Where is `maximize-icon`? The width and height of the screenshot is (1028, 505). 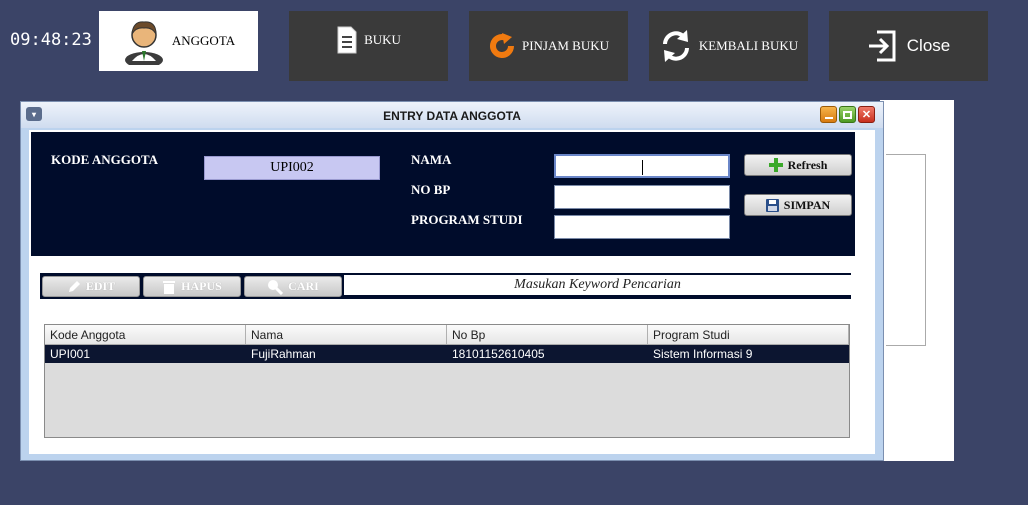
maximize-icon is located at coordinates (847, 114).